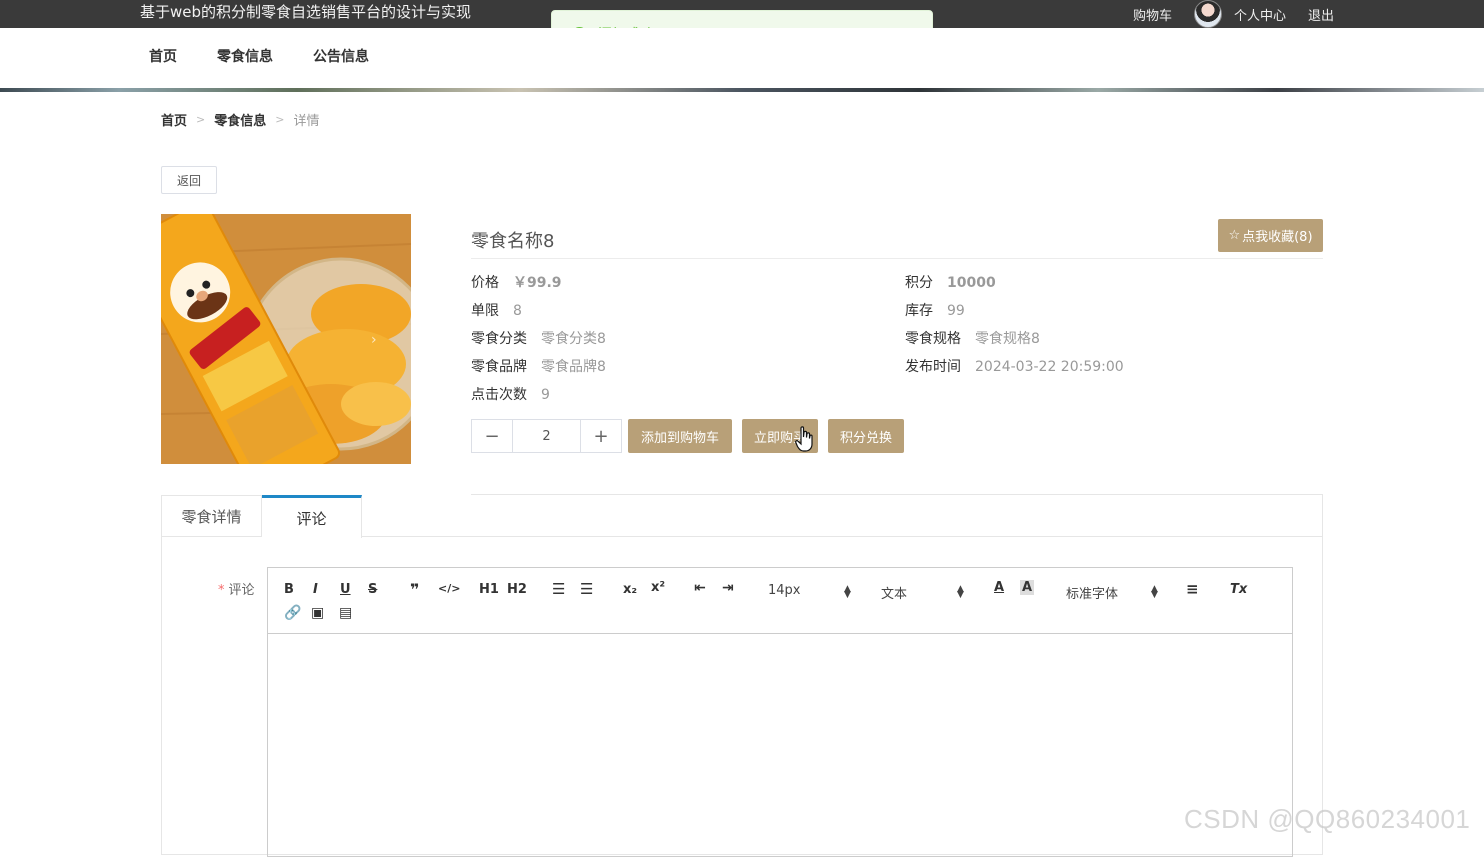 Image resolution: width=1484 pixels, height=857 pixels. Describe the element at coordinates (897, 258) in the screenshot. I see `divider` at that location.